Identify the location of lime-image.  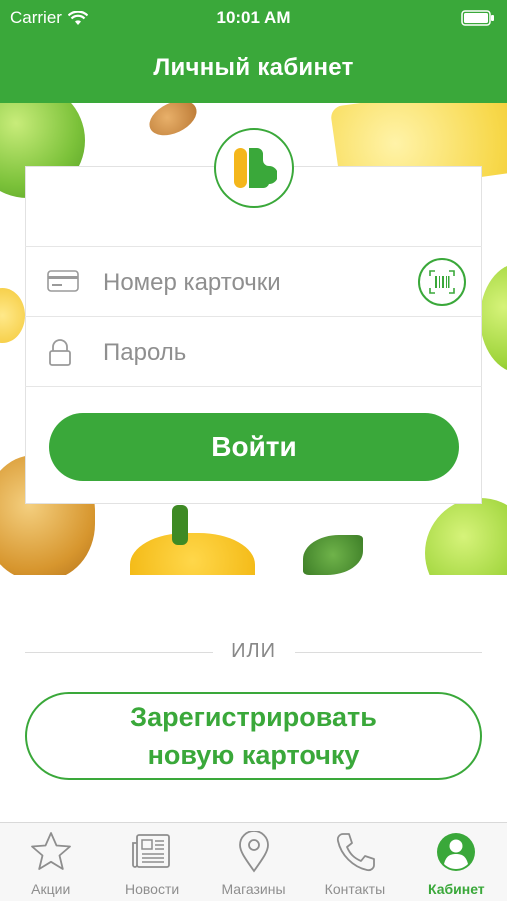
(493, 318).